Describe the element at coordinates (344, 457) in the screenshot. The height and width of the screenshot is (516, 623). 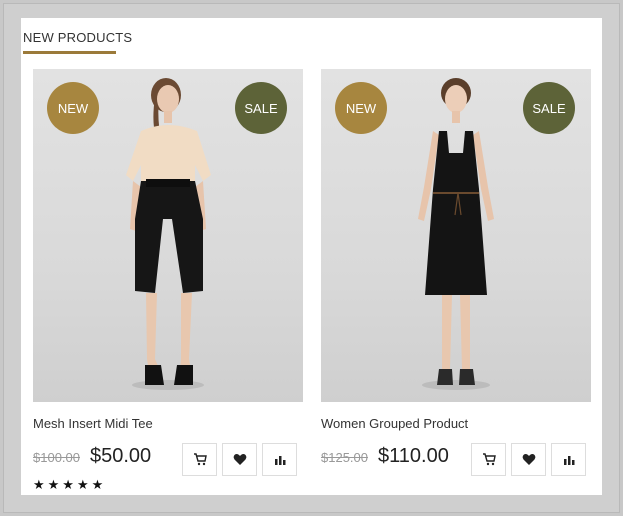
I see `old-price: $125.00` at that location.